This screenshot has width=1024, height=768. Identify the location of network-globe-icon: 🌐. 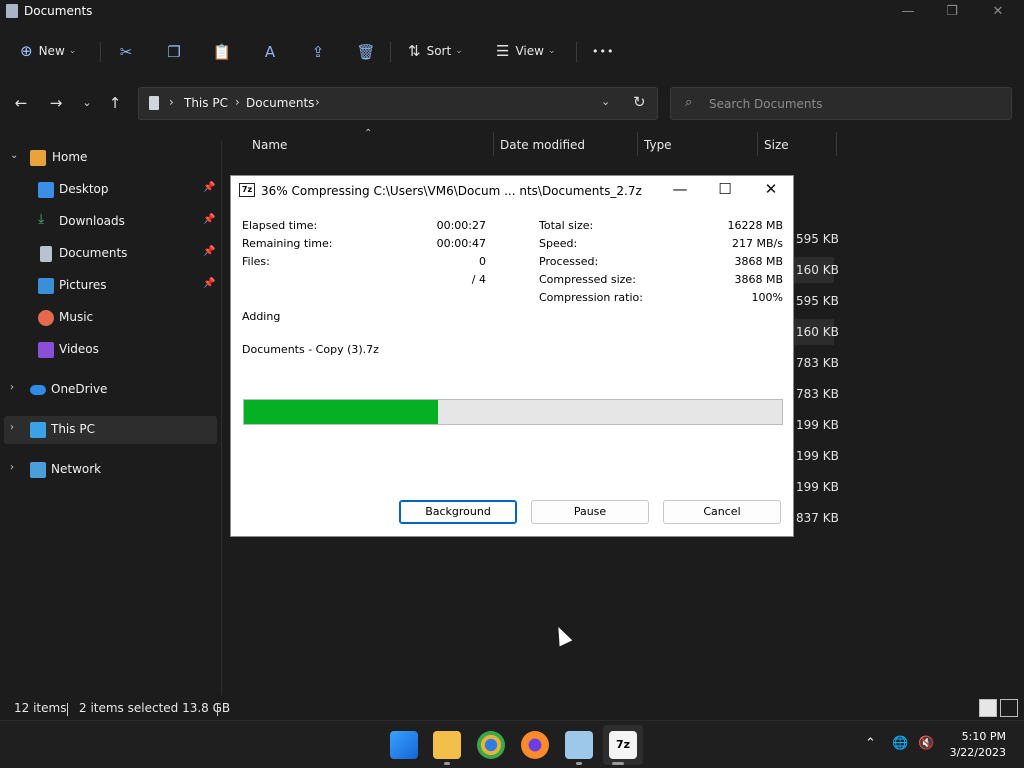
(900, 743).